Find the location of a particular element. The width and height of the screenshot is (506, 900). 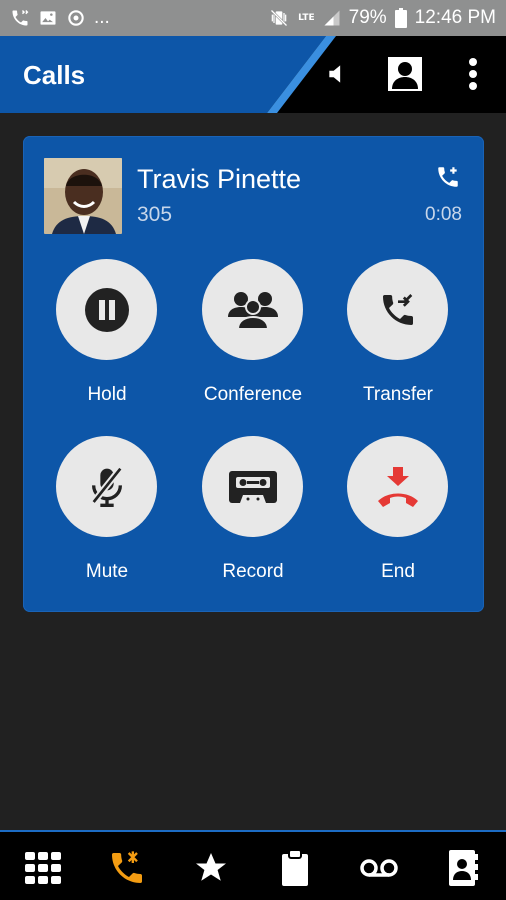

vibrate-mute-icon is located at coordinates (279, 18).